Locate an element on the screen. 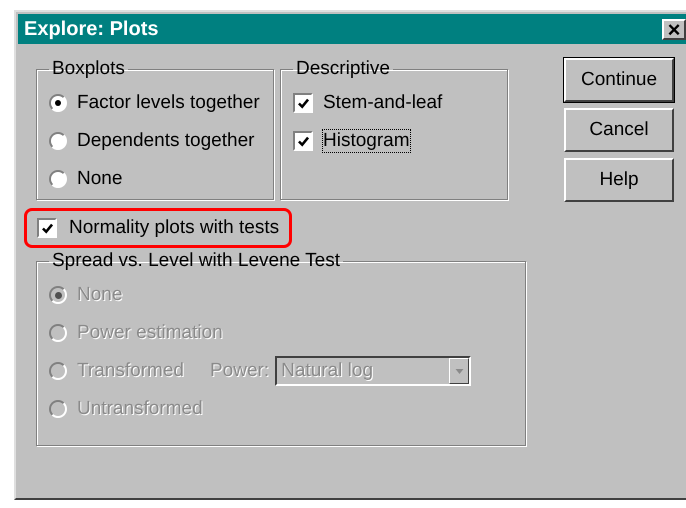  radio-label: Factor levels together is located at coordinates (168, 103).